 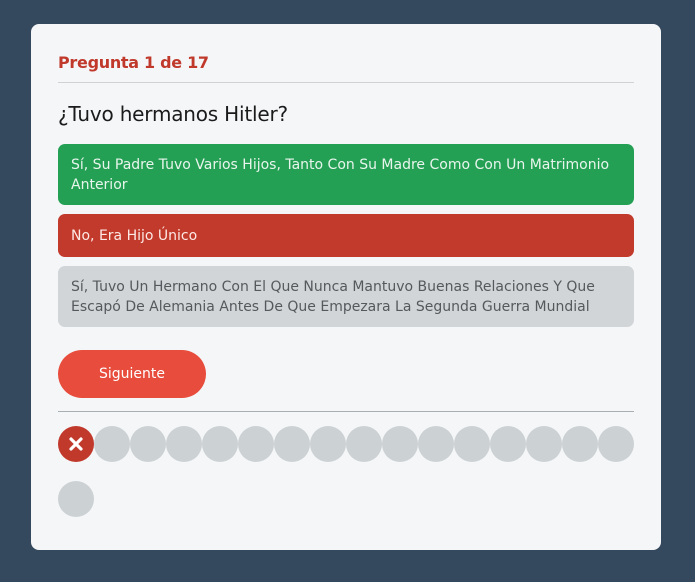 I want to click on progress-dot-wrong, so click(x=76, y=444).